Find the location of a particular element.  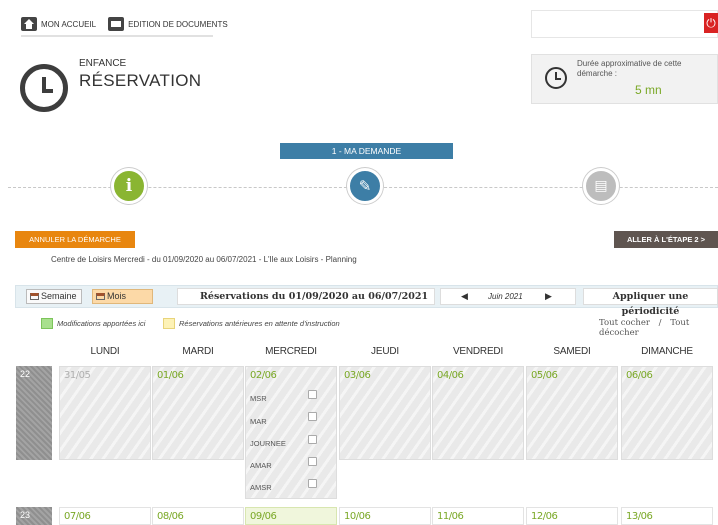

calendar-day-cell: 03/06 is located at coordinates (385, 413).